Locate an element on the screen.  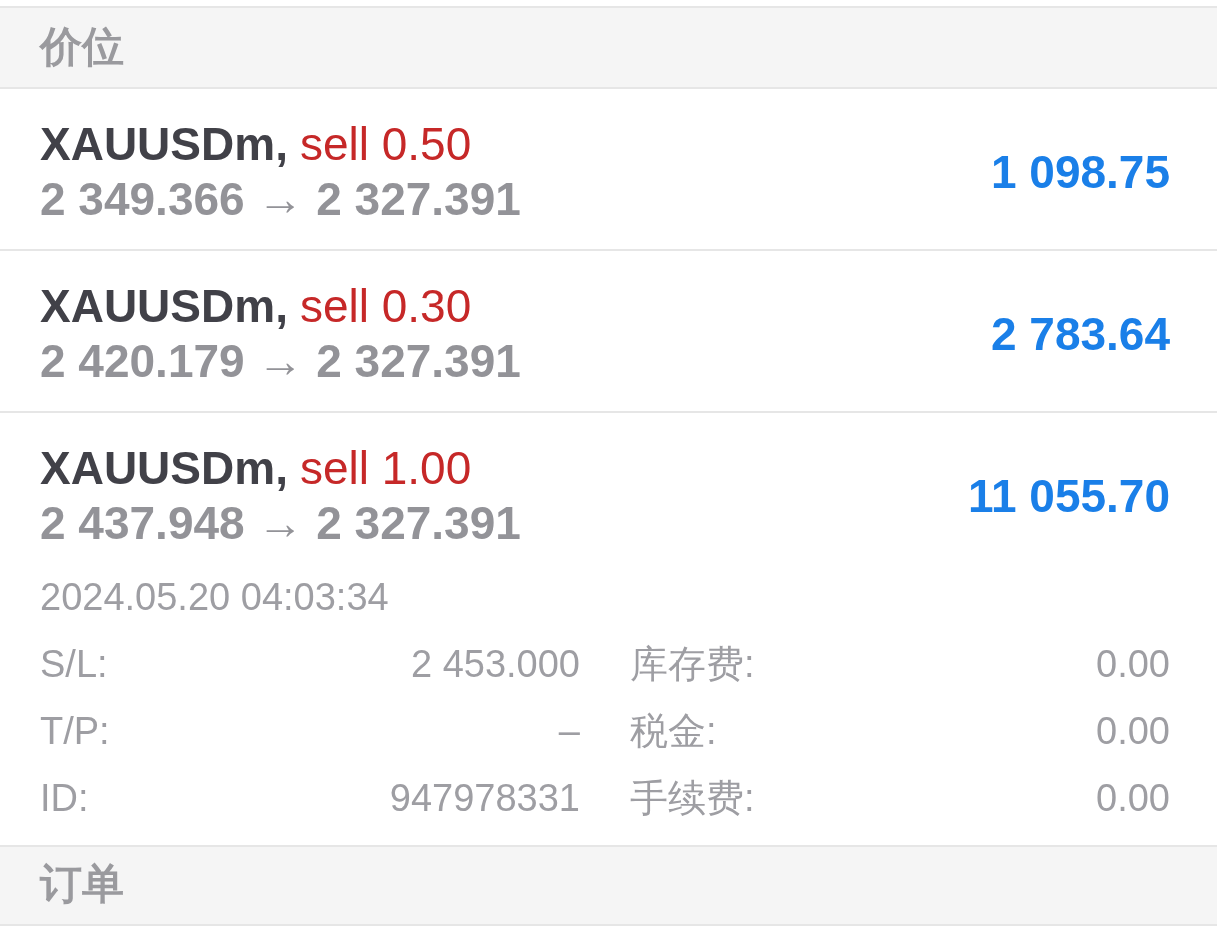
profit-value: 1 098.75 is located at coordinates (1080, 172).